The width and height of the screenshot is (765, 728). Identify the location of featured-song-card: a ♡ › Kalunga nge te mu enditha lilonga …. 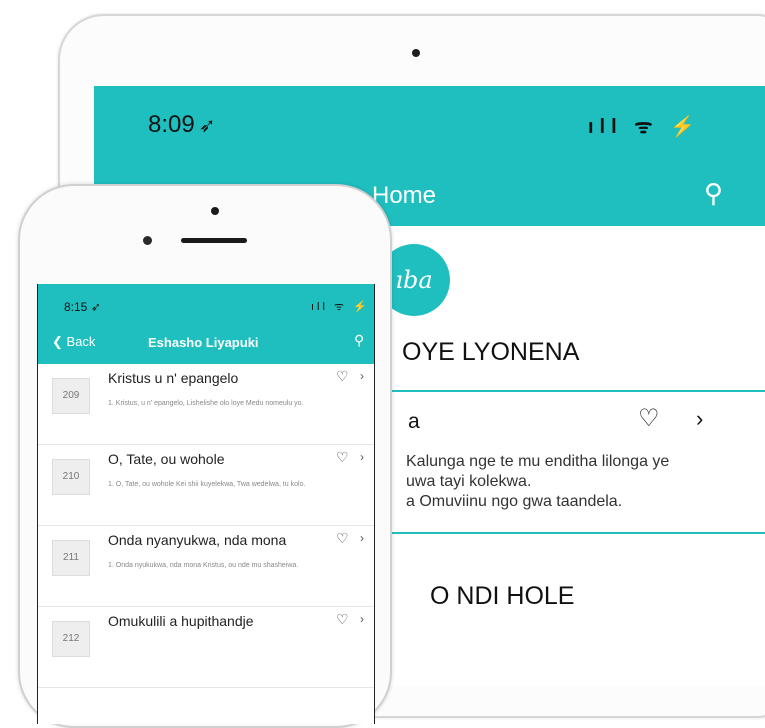
(574, 462).